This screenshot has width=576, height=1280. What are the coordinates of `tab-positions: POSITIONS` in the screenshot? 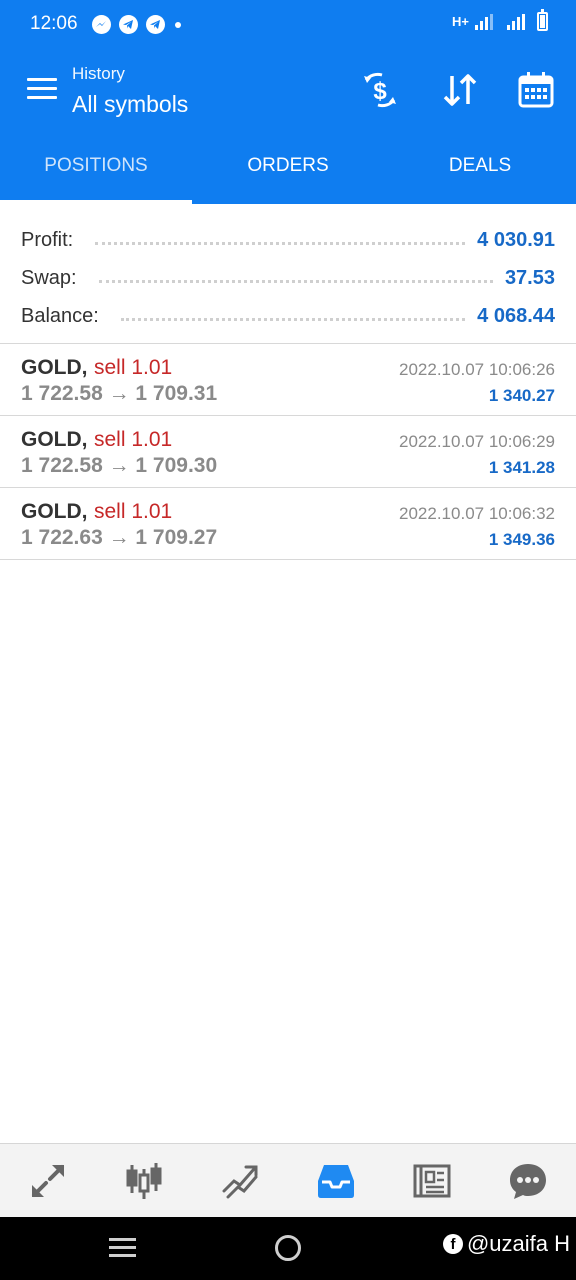 It's located at (96, 168).